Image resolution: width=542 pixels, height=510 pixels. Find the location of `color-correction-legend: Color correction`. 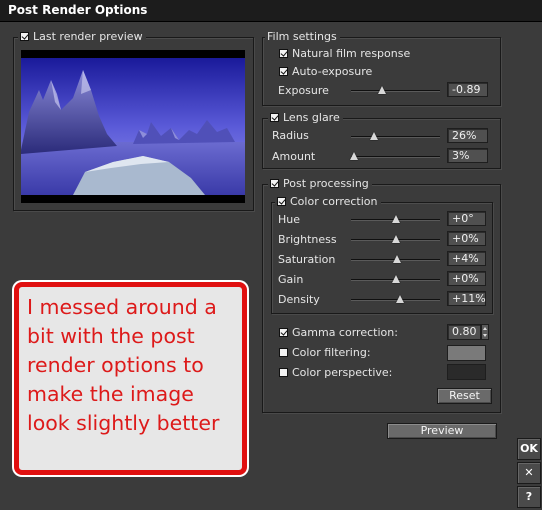

color-correction-legend: Color correction is located at coordinates (328, 201).